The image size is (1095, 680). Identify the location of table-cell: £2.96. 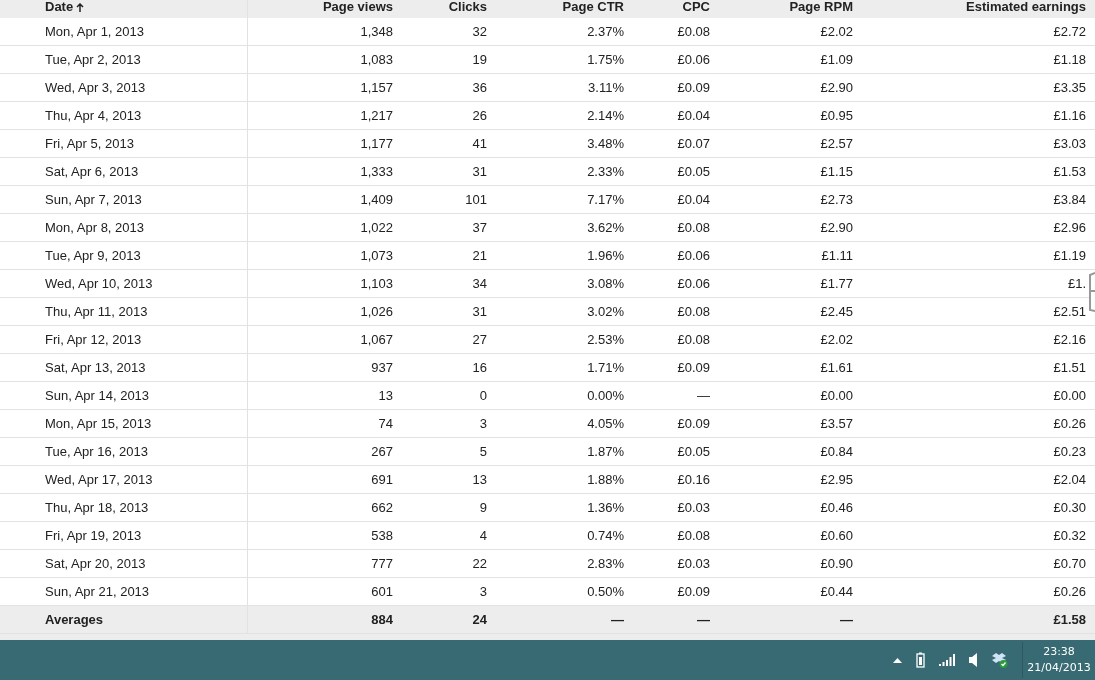
(1069, 227).